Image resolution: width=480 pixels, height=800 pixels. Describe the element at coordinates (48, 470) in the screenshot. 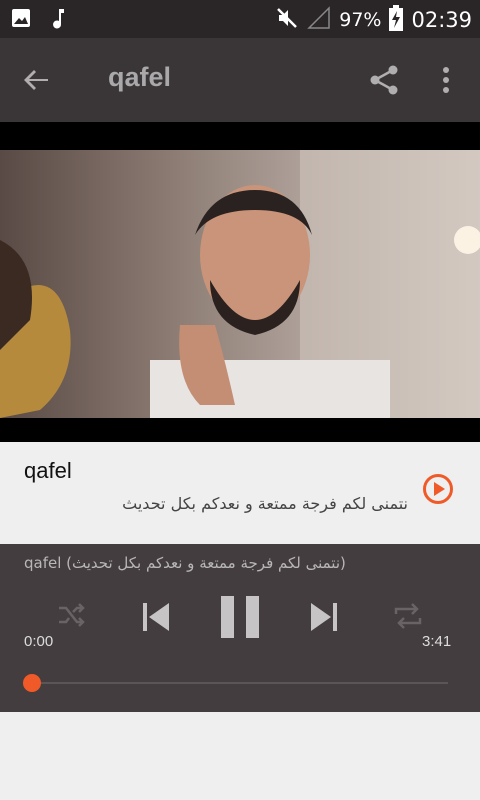

I see `track-name: qafel` at that location.